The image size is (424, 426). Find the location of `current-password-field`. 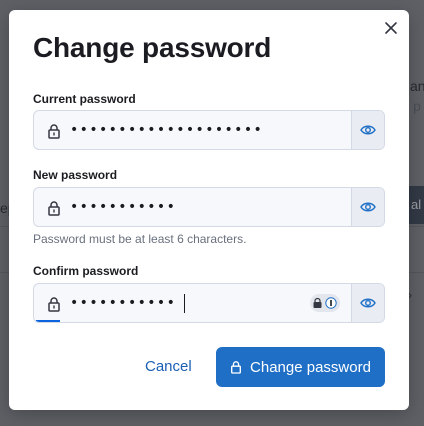

current-password-field is located at coordinates (209, 130).